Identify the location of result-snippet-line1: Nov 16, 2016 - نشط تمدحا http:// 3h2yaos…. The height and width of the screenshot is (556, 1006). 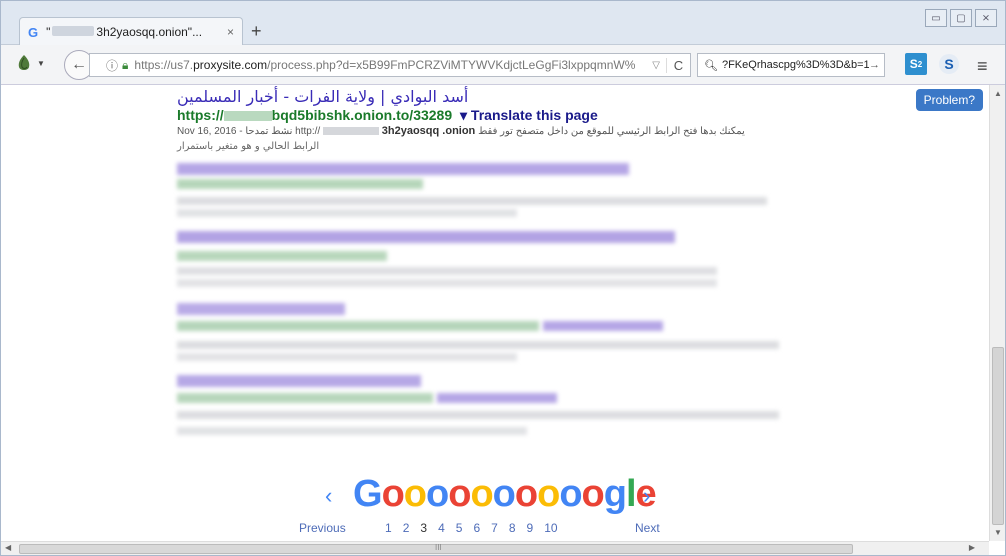
(461, 131).